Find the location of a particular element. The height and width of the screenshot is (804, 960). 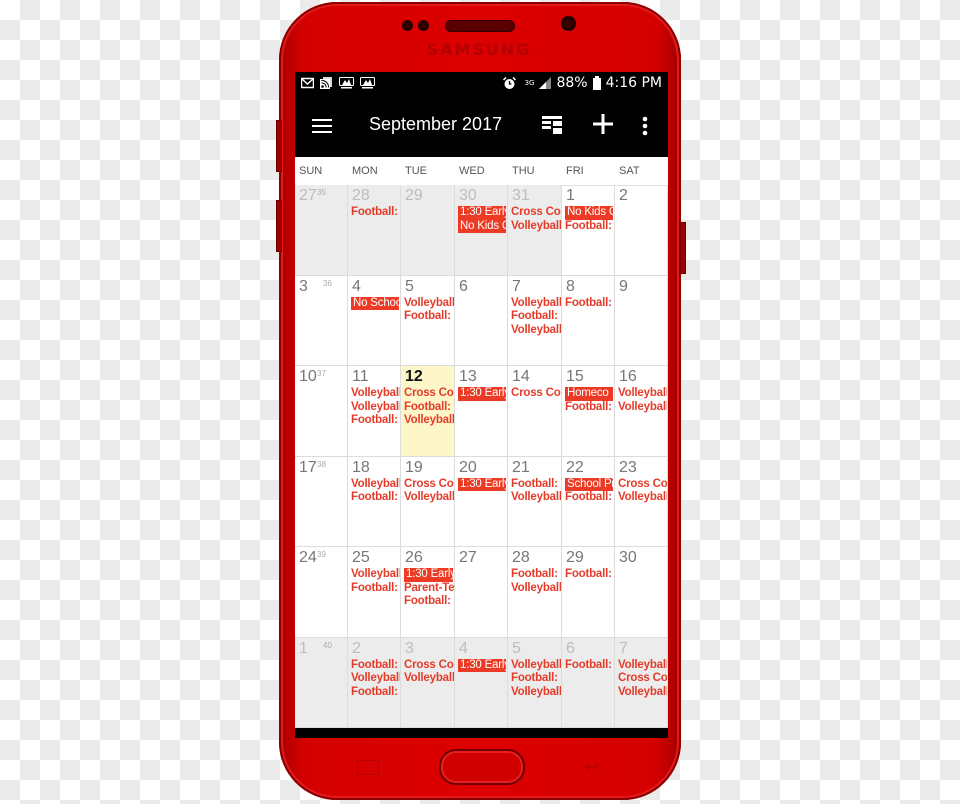

calendar-day: 25 Volleyball Football: is located at coordinates (374, 592).